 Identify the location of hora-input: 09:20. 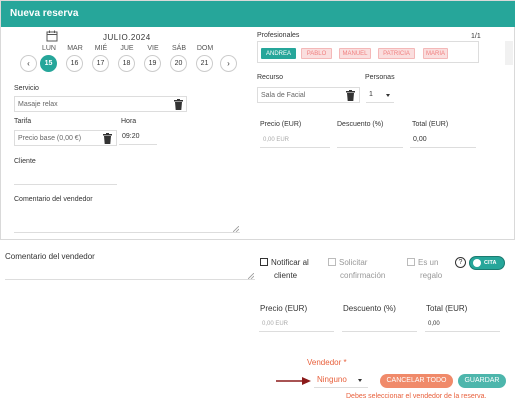
(138, 137).